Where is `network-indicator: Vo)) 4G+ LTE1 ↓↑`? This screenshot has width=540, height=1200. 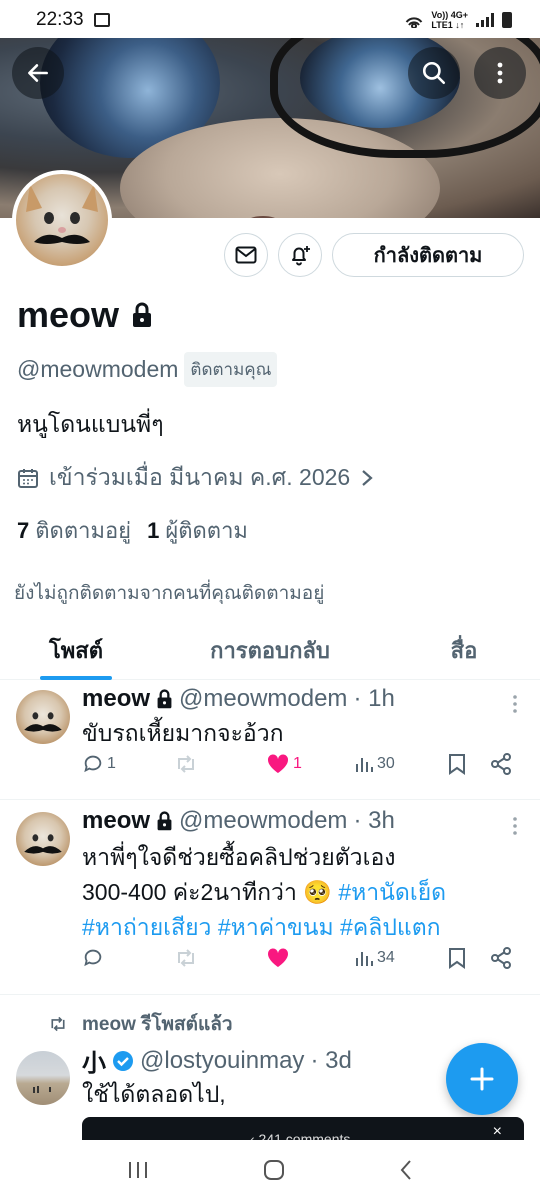 network-indicator: Vo)) 4G+ LTE1 ↓↑ is located at coordinates (449, 20).